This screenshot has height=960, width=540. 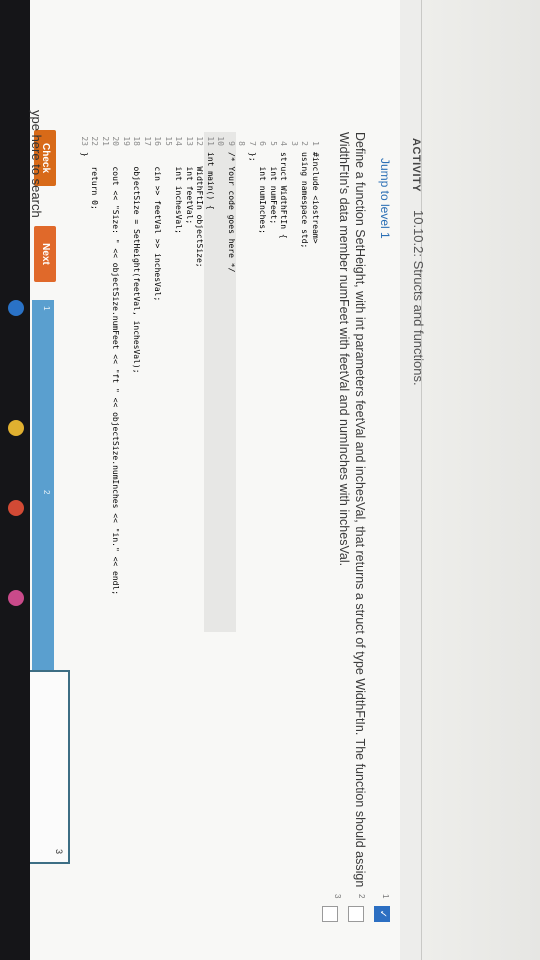 I want to click on line-number: 23, so click(x=84, y=141).